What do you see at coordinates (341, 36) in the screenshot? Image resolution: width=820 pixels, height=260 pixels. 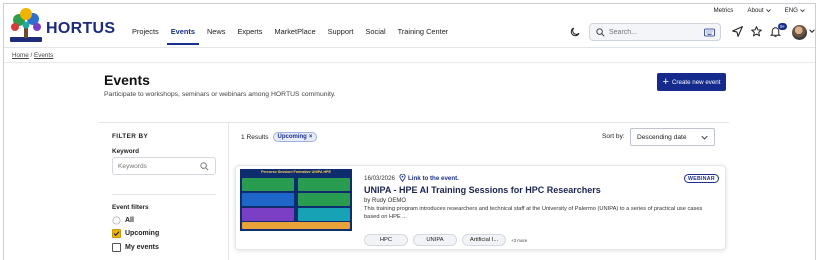 I see `nav-support: Support` at bounding box center [341, 36].